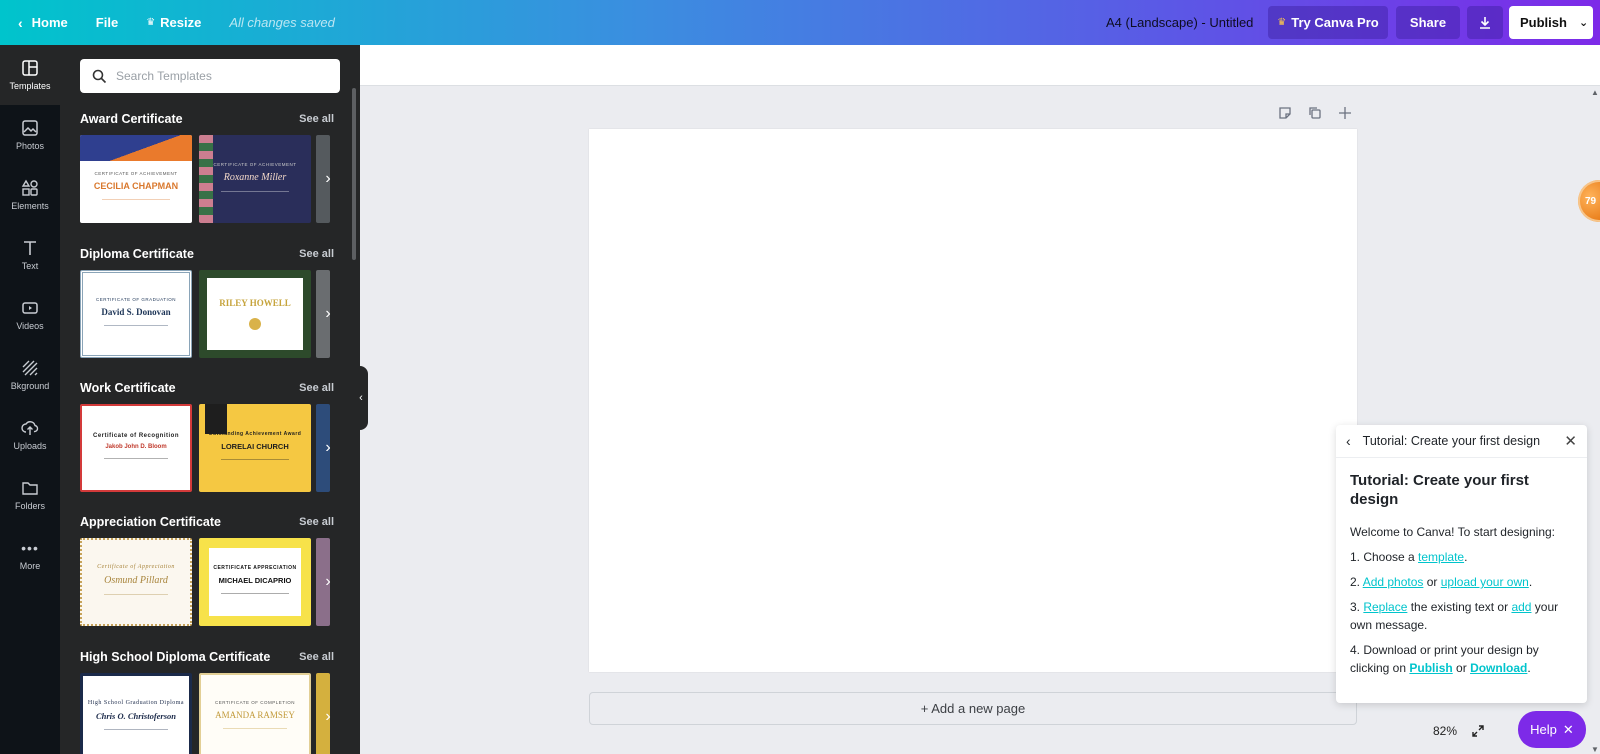 This screenshot has width=1600, height=754. I want to click on add-photos-link: Add photos, so click(1393, 582).